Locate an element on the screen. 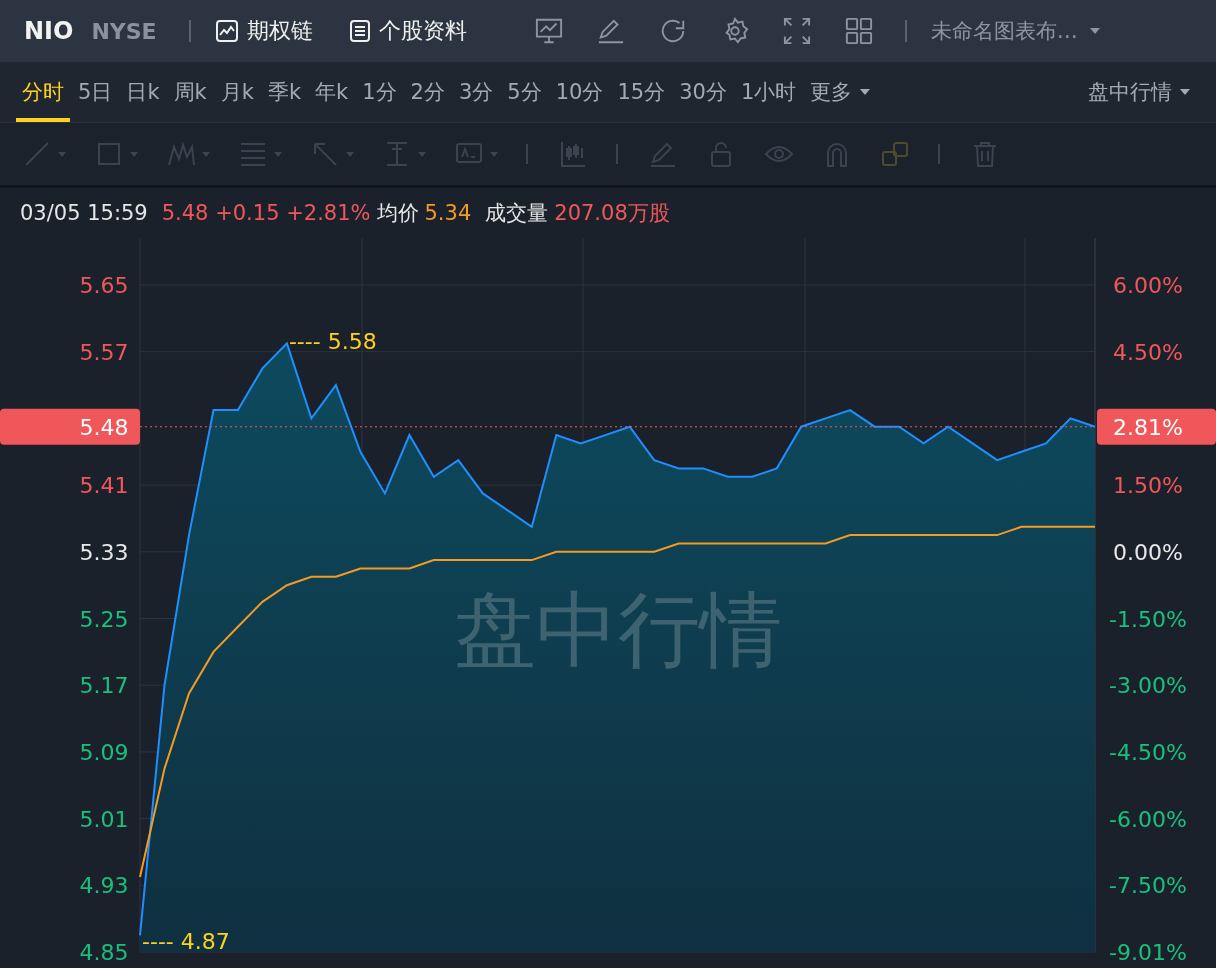  low-price-marker: ---- 4.87 is located at coordinates (186, 942).